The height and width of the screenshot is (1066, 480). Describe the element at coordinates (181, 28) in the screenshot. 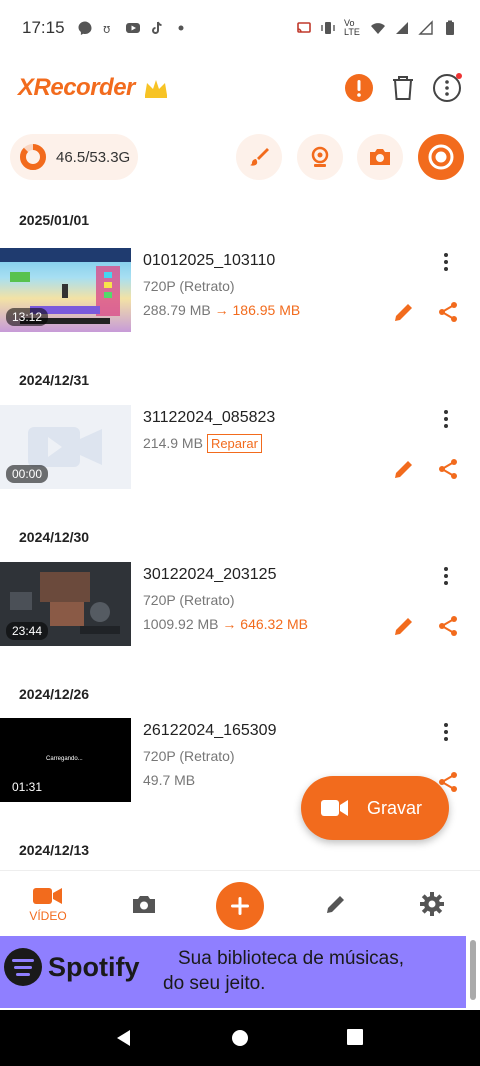

I see `dot-icon` at that location.